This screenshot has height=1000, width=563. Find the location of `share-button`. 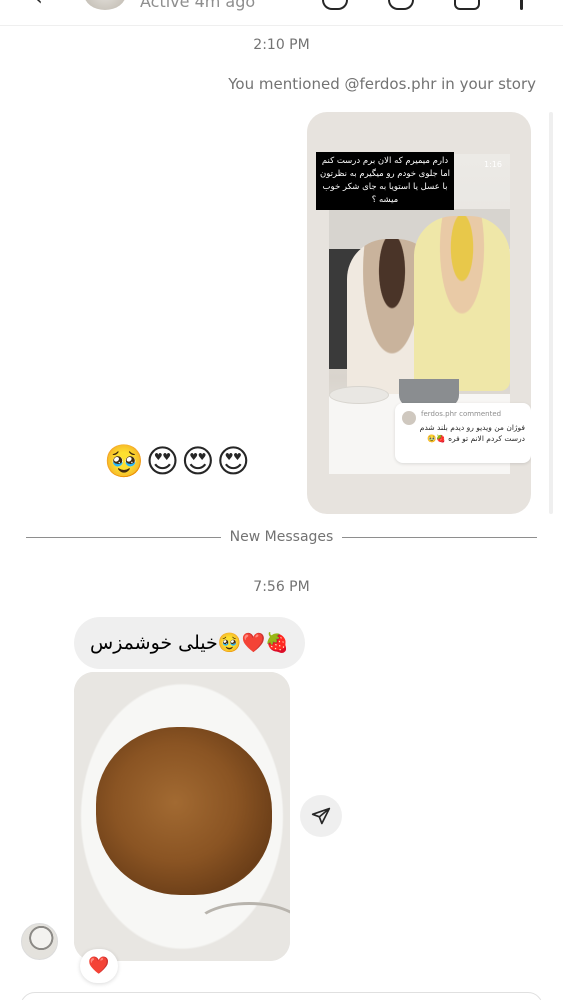

share-button is located at coordinates (321, 816).